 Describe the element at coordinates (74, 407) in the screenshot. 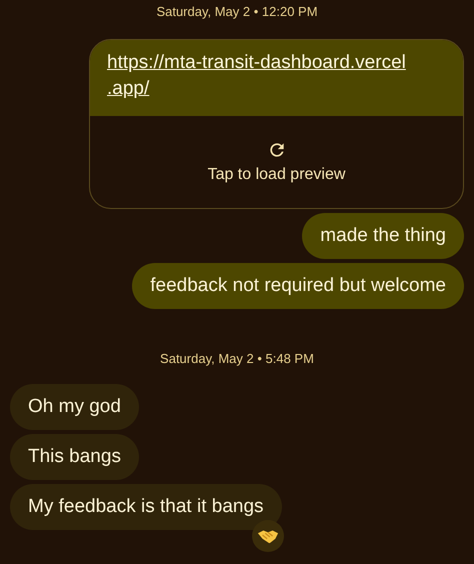

I see `message-bubble: Oh my god` at that location.